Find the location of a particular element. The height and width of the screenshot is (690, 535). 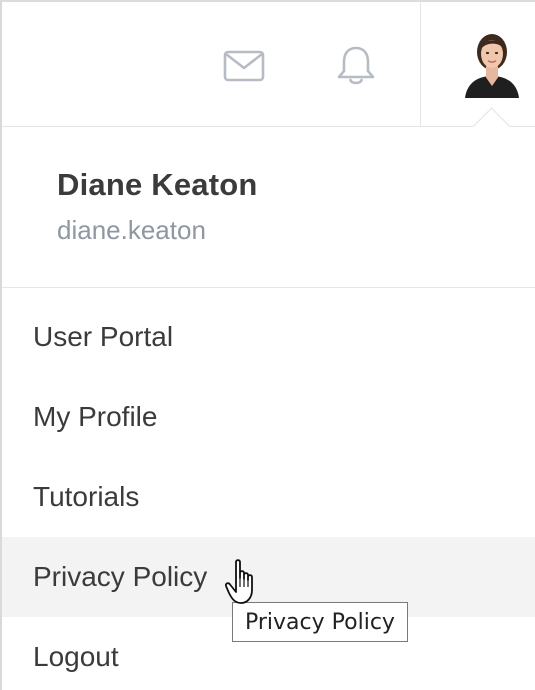

bell-icon is located at coordinates (356, 65).